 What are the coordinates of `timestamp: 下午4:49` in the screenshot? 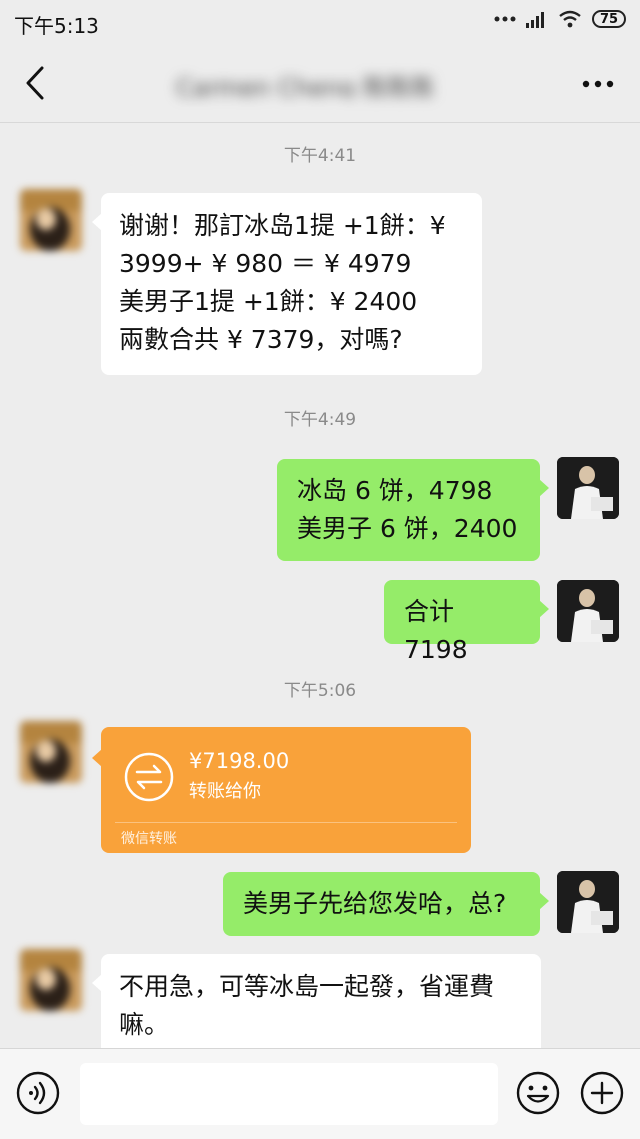 It's located at (320, 420).